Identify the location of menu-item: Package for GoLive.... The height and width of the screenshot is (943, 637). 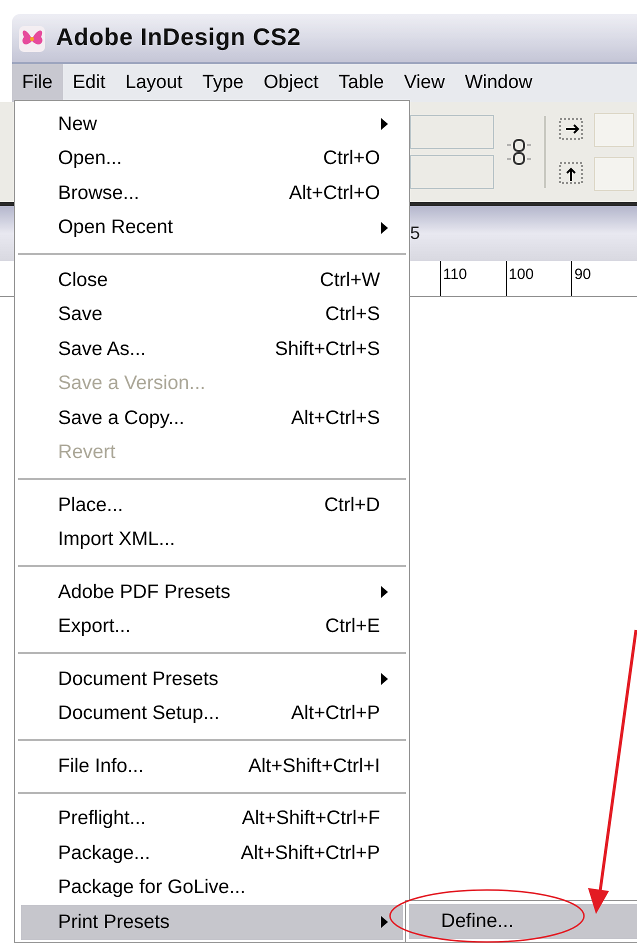
(212, 887).